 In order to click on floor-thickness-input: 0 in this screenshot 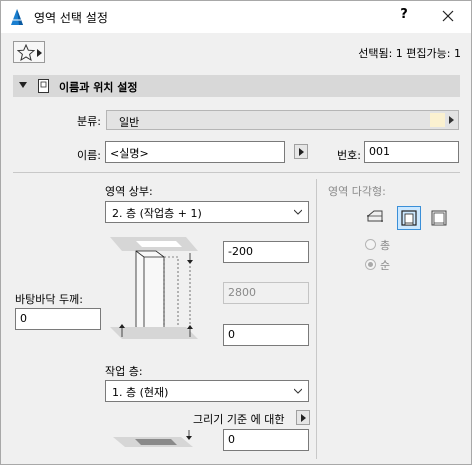, I will do `click(58, 319)`.